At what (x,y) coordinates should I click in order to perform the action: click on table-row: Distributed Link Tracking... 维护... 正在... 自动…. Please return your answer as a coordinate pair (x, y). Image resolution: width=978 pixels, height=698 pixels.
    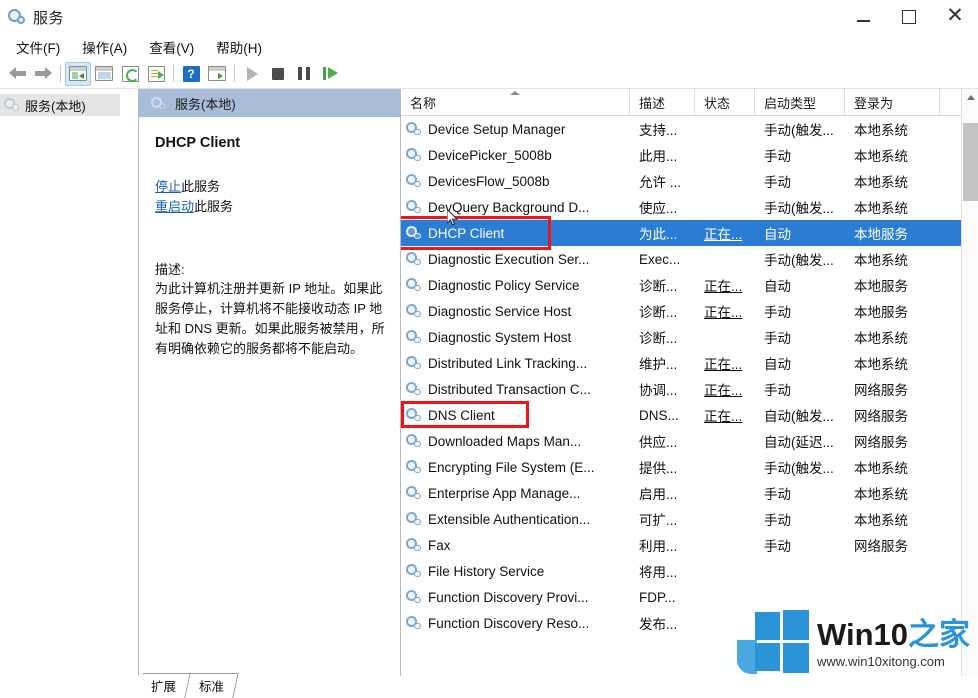
    Looking at the image, I should click on (689, 363).